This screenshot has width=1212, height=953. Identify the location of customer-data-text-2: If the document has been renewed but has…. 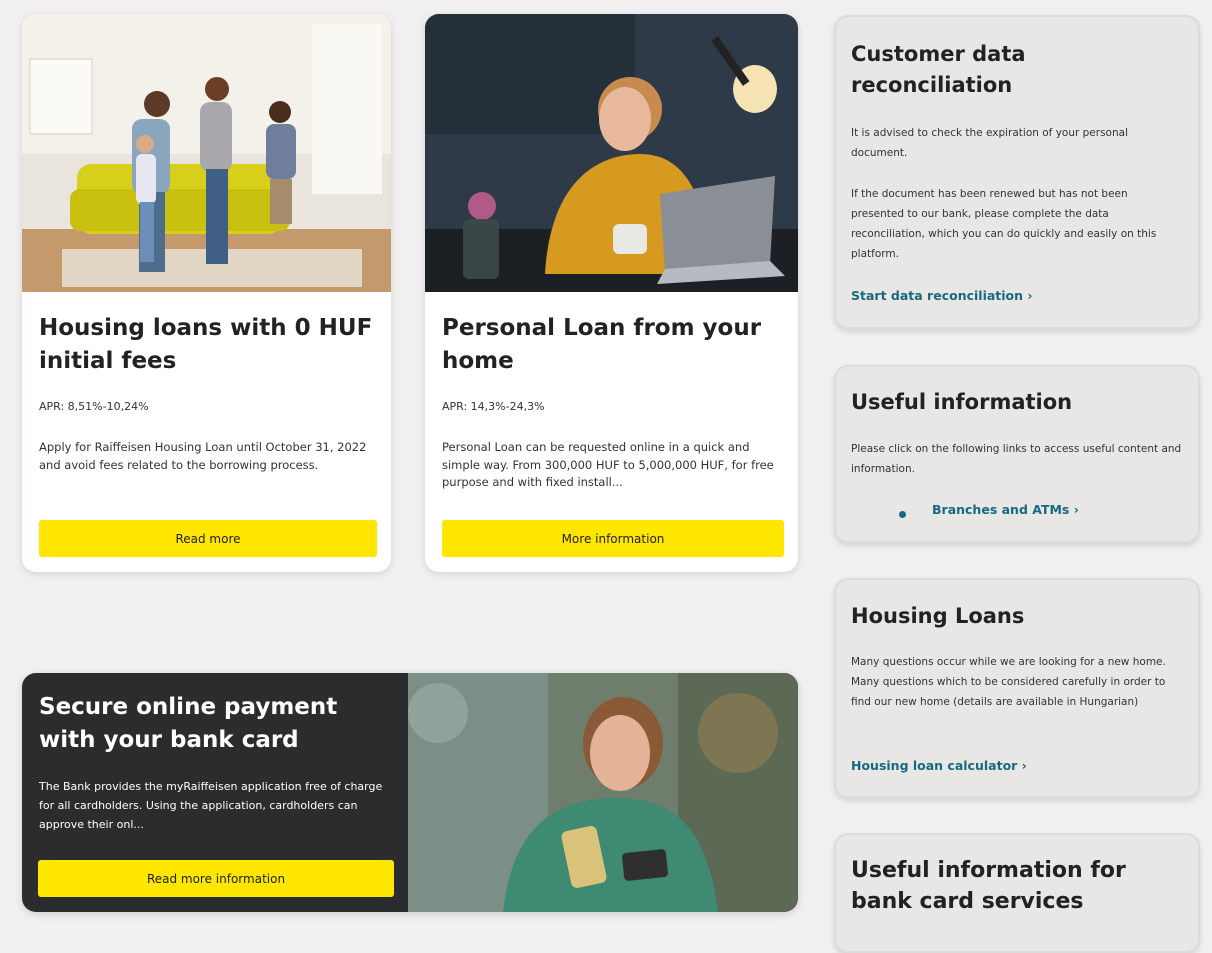
(1004, 224).